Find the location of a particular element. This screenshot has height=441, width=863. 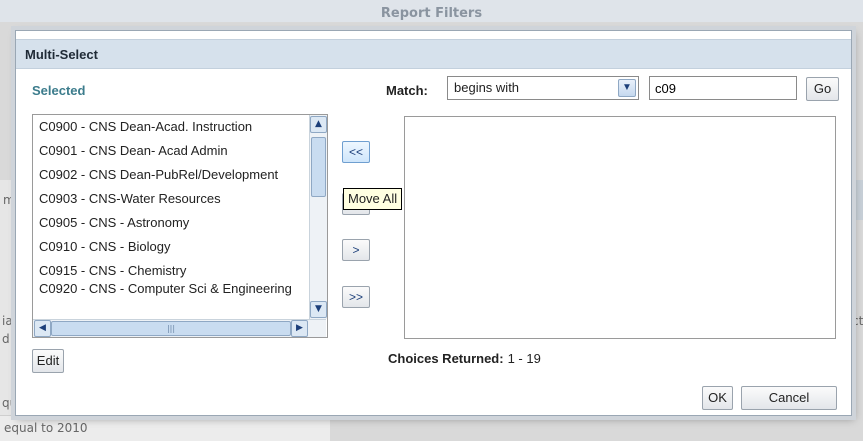

chevron-down-icon: ▼ is located at coordinates (627, 88).